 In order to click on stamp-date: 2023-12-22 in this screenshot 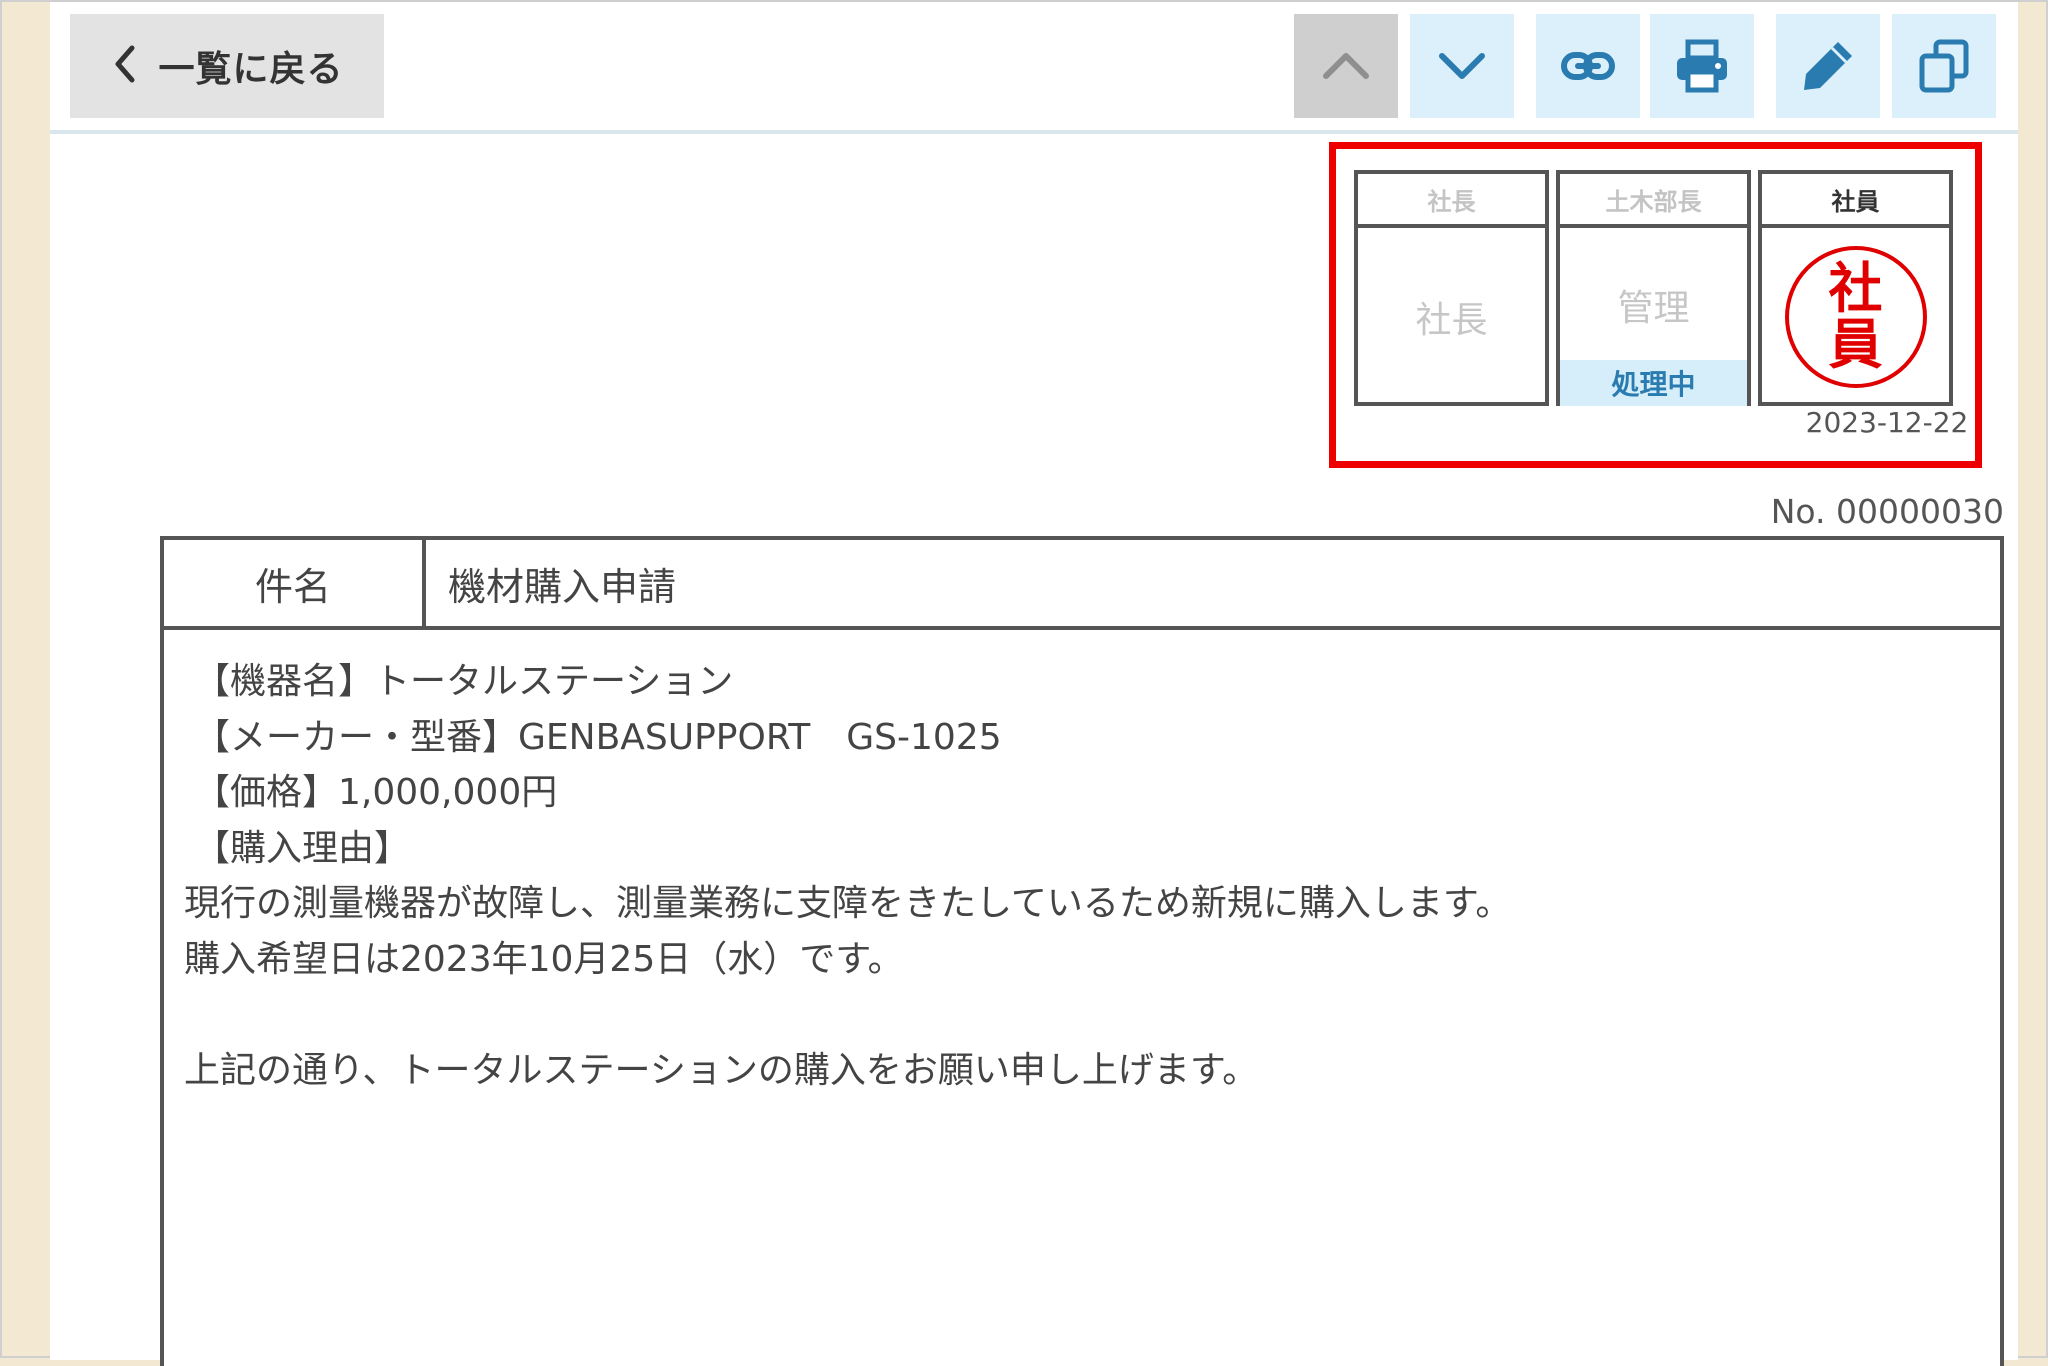, I will do `click(1887, 422)`.